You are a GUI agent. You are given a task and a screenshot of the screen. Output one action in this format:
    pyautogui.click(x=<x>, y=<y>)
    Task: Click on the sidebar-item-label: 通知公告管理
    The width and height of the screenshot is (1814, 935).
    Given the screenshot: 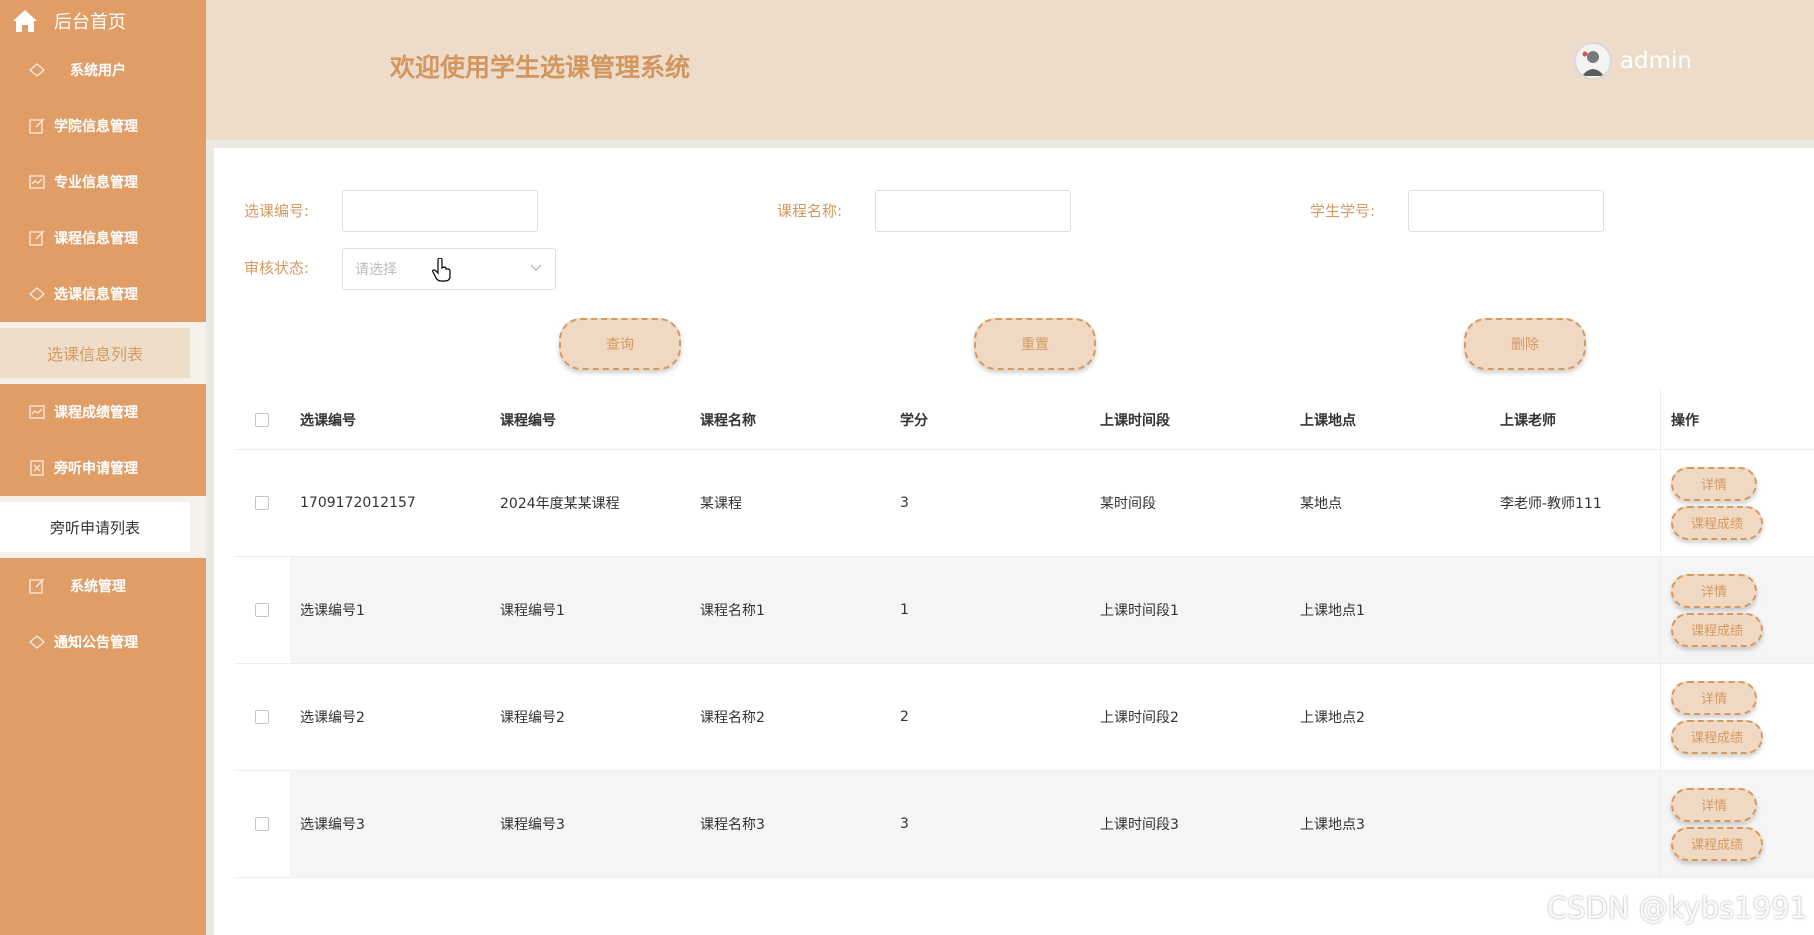 What is the action you would take?
    pyautogui.click(x=96, y=643)
    